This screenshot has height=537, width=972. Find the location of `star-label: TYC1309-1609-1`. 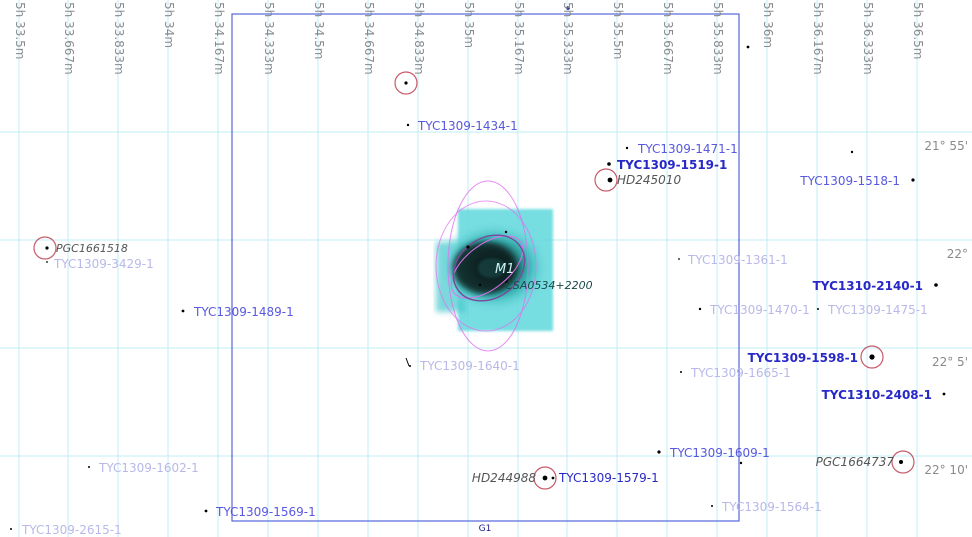

star-label: TYC1309-1609-1 is located at coordinates (719, 453).